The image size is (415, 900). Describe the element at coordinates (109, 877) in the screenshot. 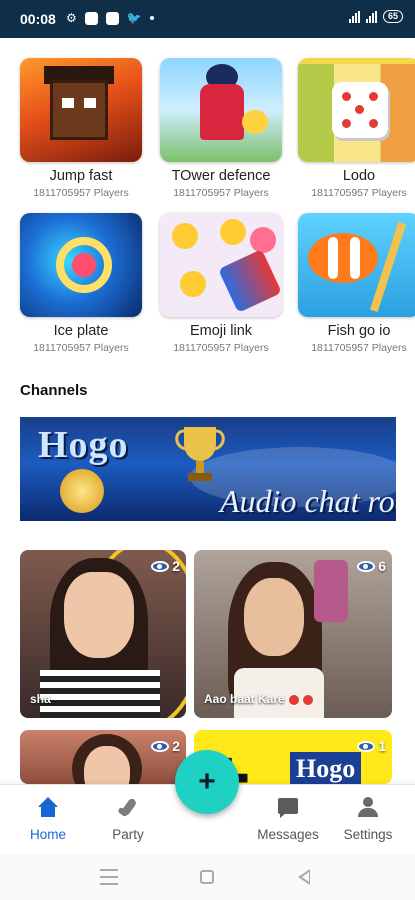

I see `recent-apps-button` at that location.